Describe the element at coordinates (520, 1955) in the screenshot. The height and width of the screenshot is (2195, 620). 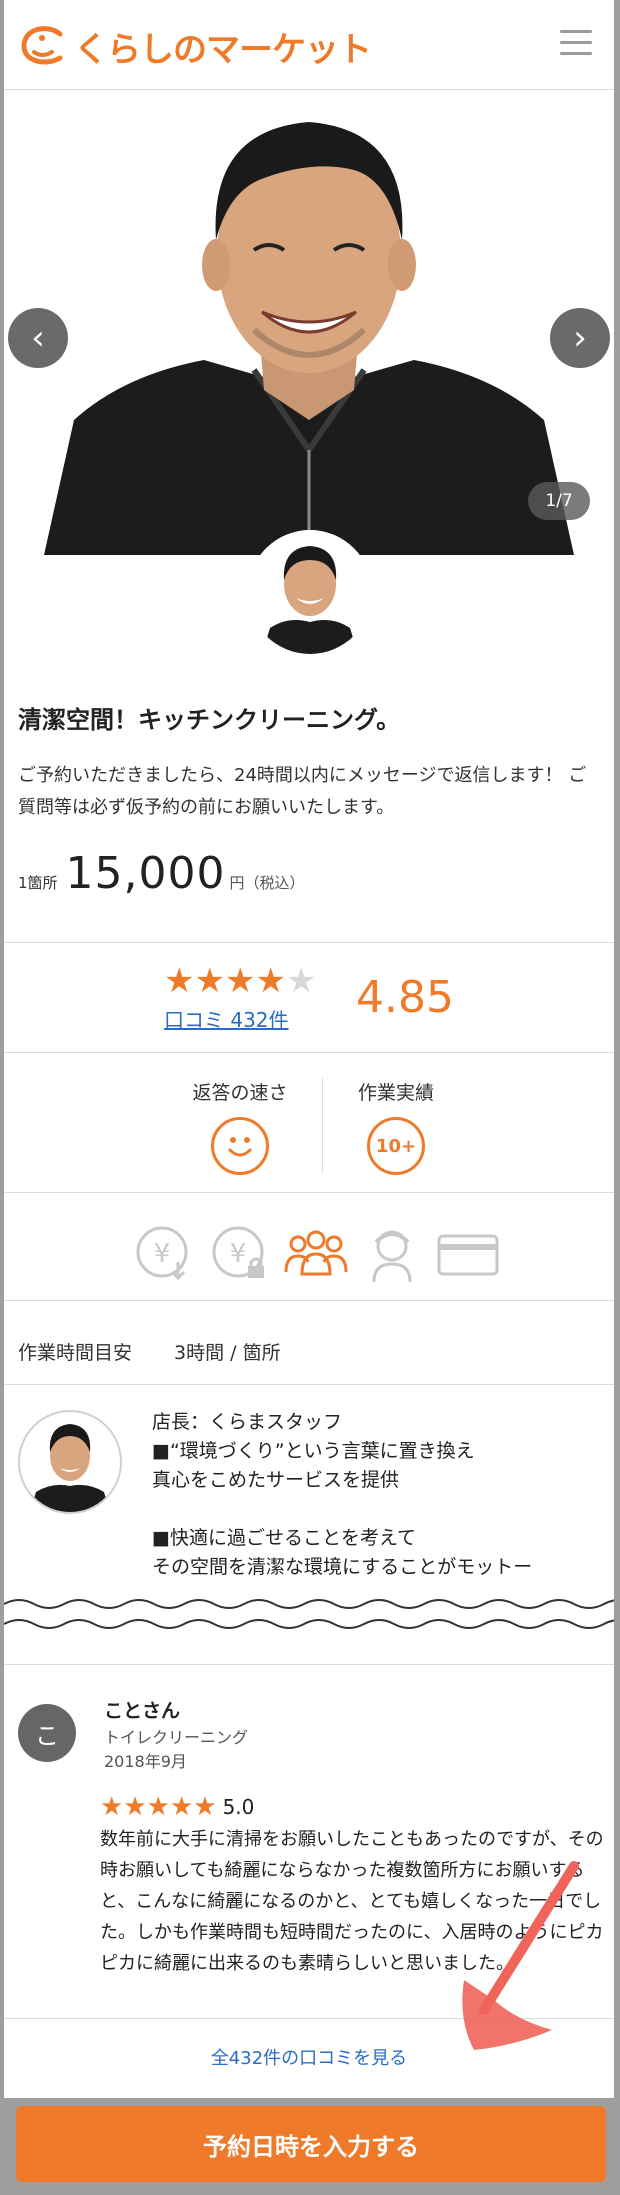
I see `arrow-annotation-icon` at that location.